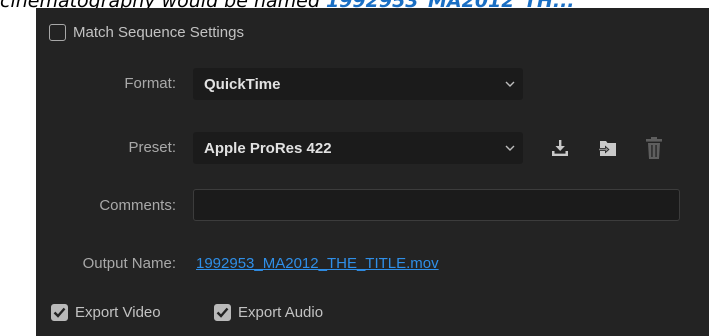 This screenshot has height=336, width=709. I want to click on export-audio-checkbox: Export Audio, so click(268, 312).